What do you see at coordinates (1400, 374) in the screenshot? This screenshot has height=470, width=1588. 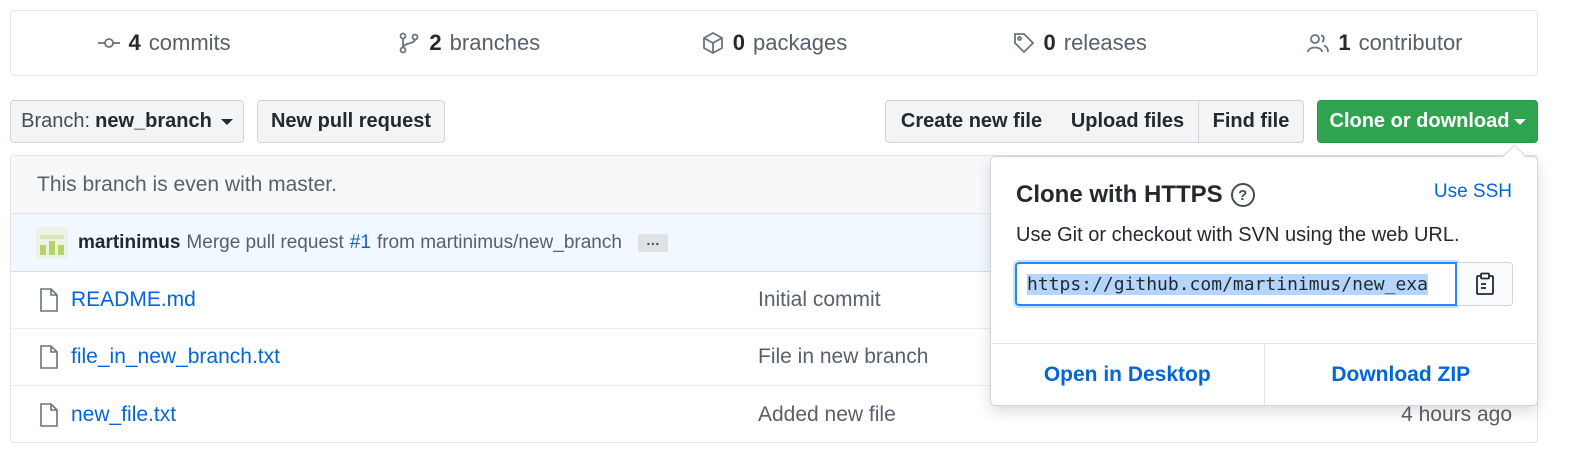 I see `download-zip-button: Download ZIP` at bounding box center [1400, 374].